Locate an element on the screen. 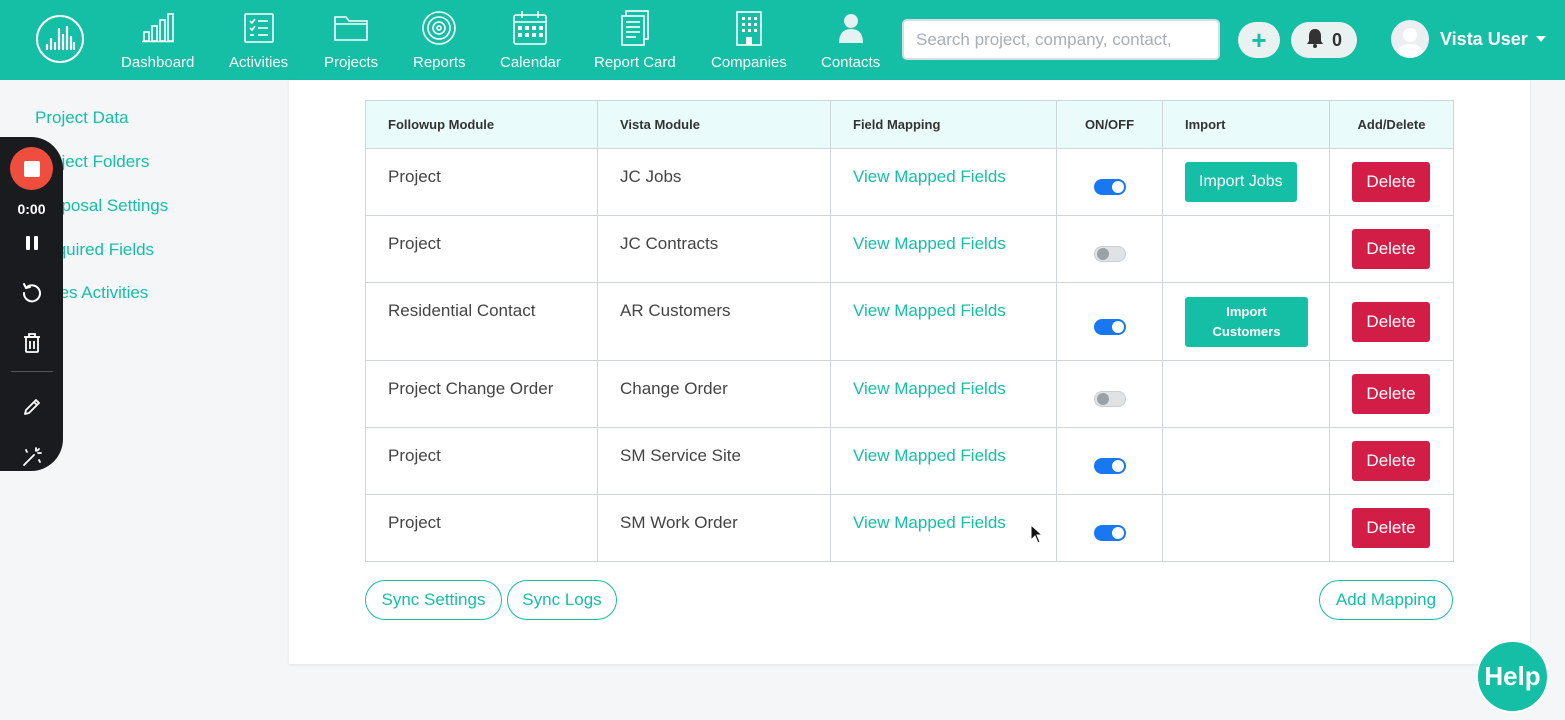  nav-label: Contacts is located at coordinates (851, 62).